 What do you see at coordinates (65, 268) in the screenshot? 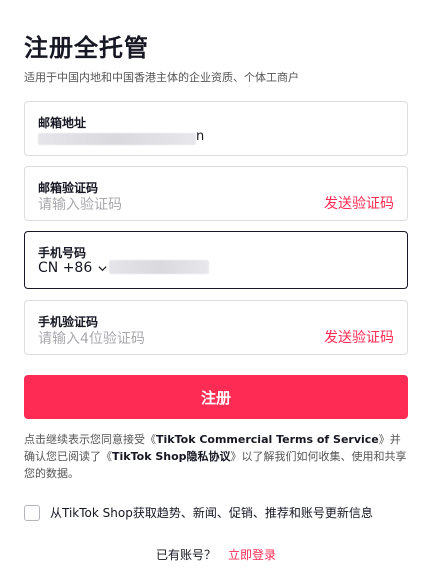
I see `country-code-value: CN +86` at bounding box center [65, 268].